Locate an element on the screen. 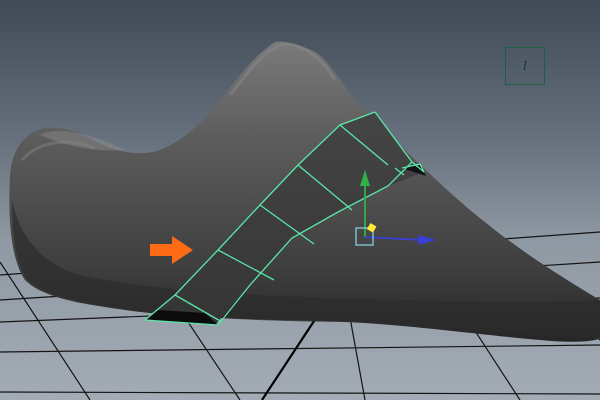 The width and height of the screenshot is (600, 400). view-cube-icon: l is located at coordinates (525, 66).